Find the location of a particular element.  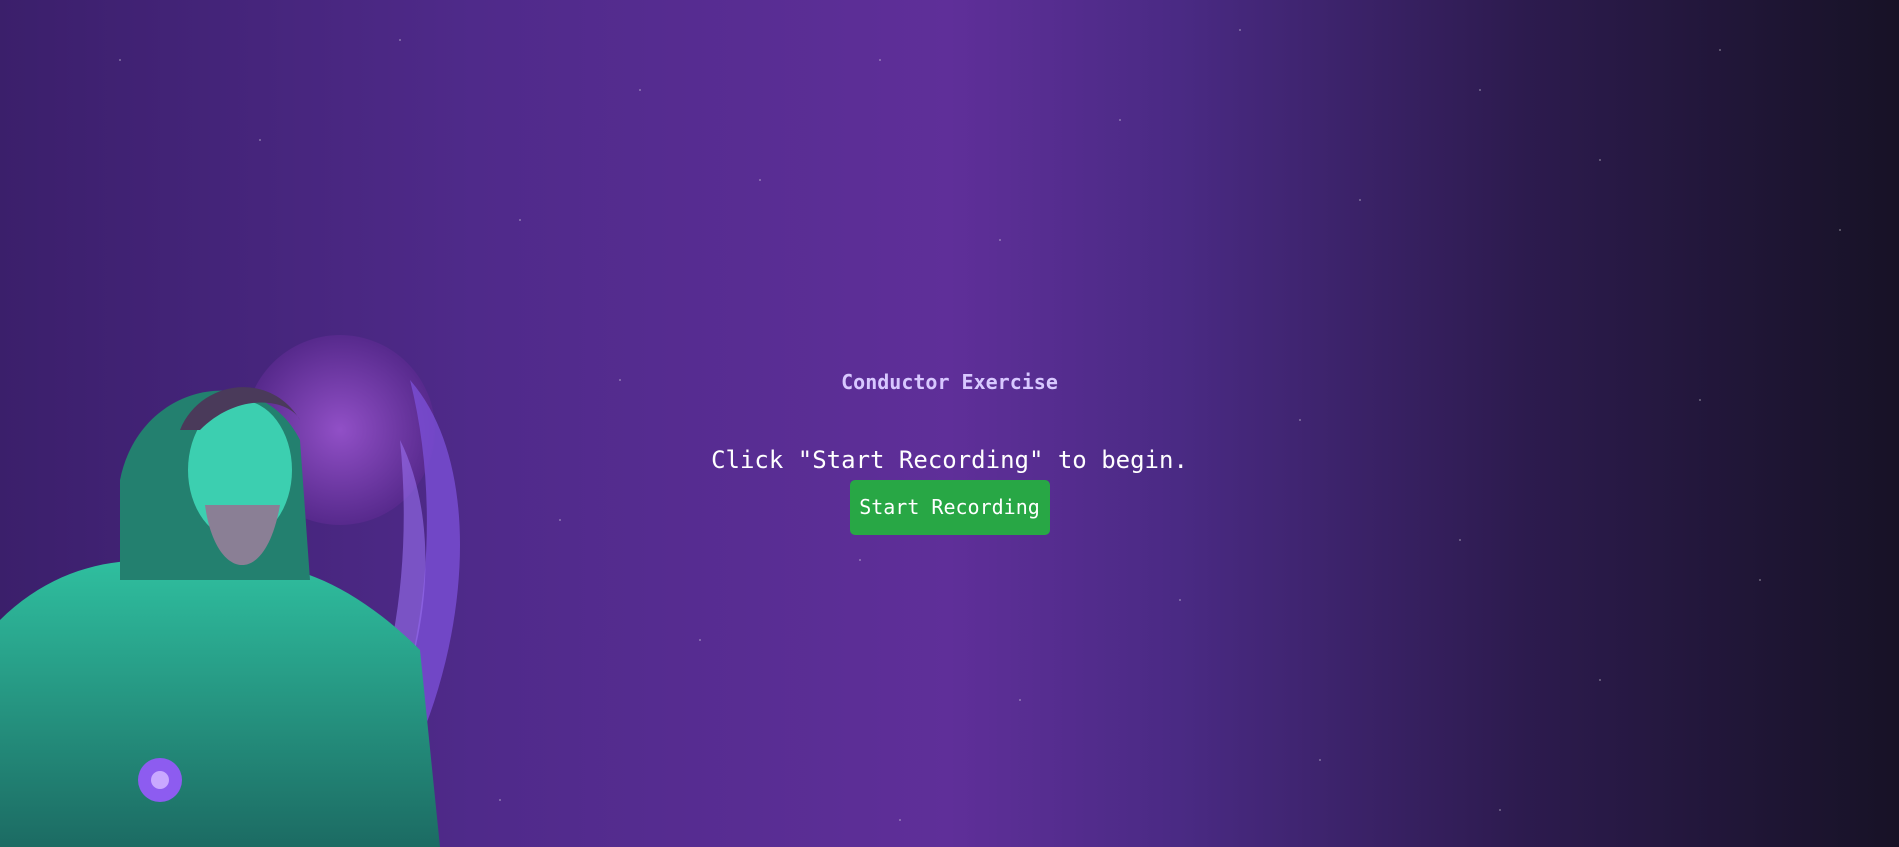

instruction-text: Click "Start Recording" to begin. is located at coordinates (949, 460).